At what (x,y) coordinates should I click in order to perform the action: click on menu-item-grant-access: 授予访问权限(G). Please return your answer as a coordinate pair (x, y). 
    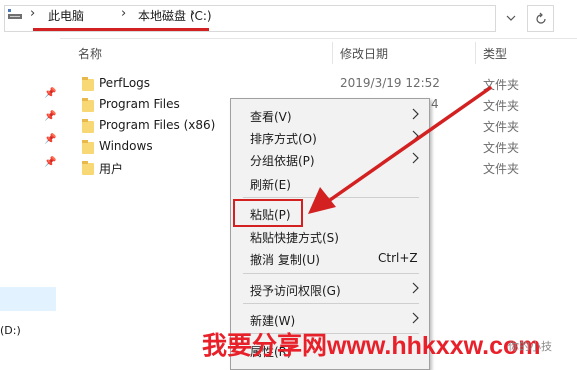
    Looking at the image, I should click on (330, 289).